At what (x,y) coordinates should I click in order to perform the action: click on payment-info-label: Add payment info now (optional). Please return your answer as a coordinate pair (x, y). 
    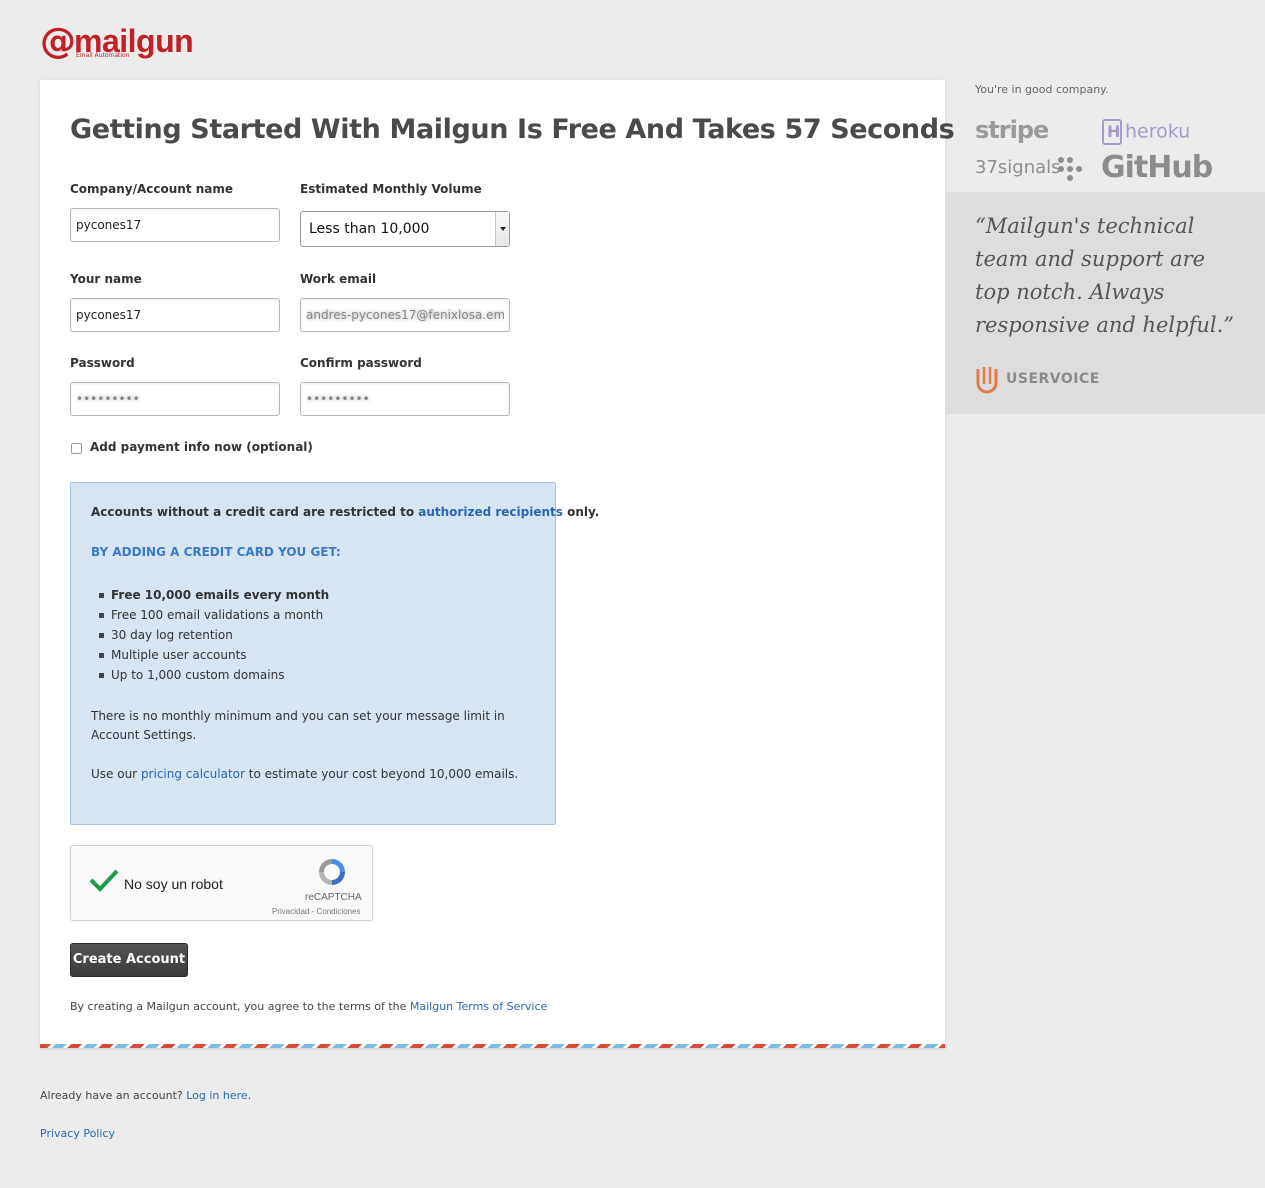
    Looking at the image, I should click on (201, 447).